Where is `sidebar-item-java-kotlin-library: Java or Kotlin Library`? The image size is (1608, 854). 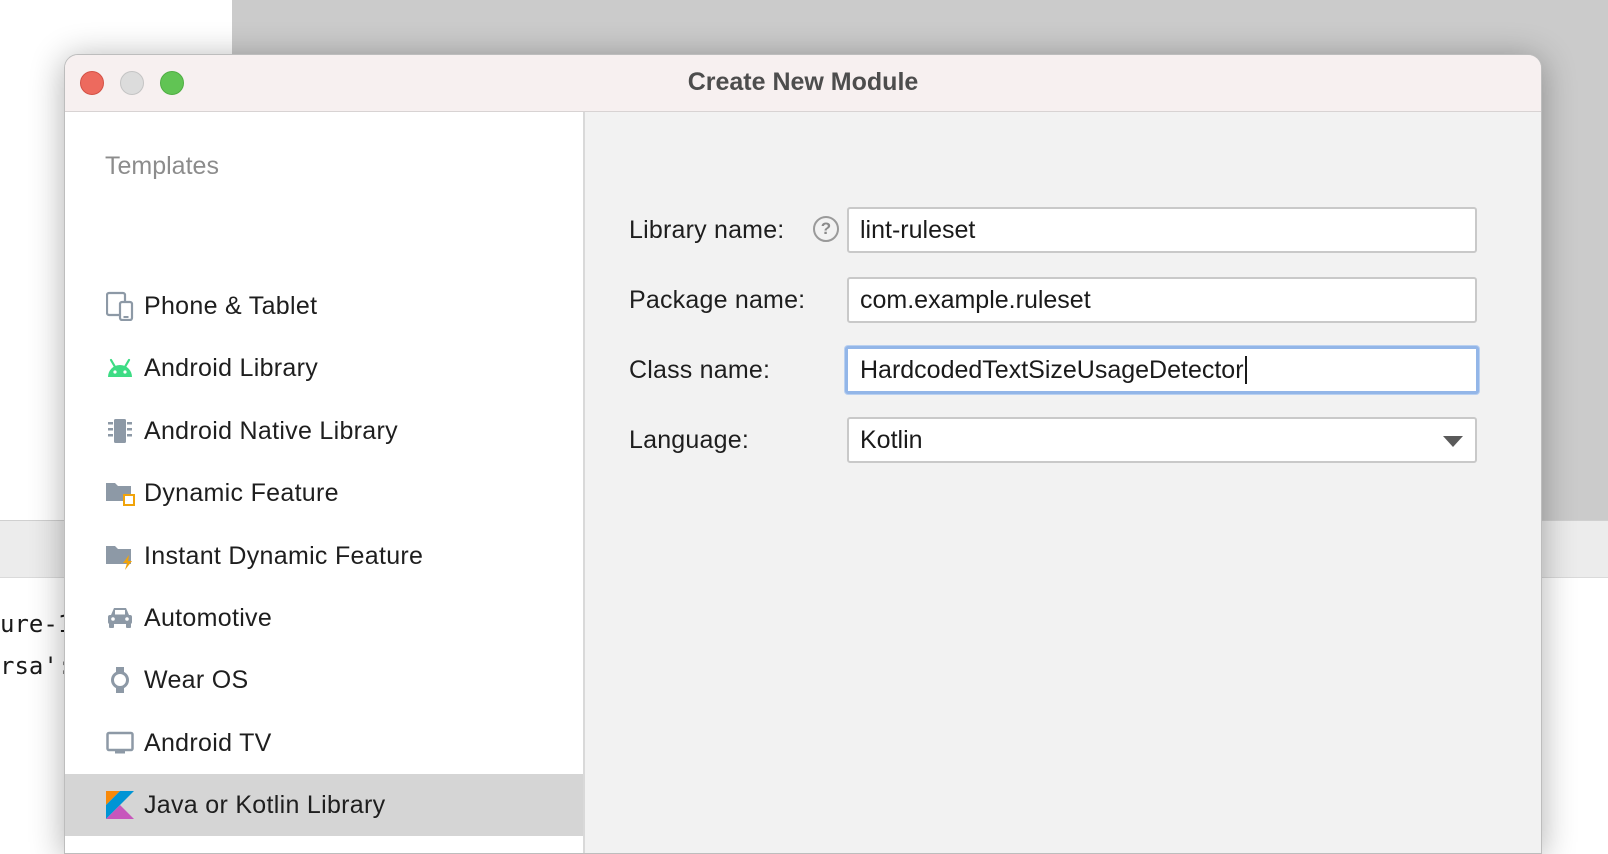 sidebar-item-java-kotlin-library: Java or Kotlin Library is located at coordinates (324, 805).